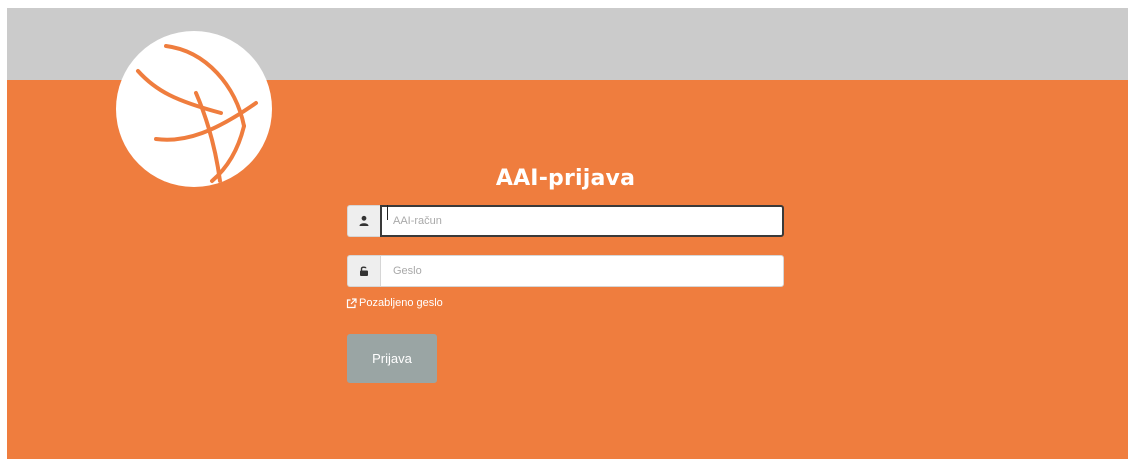 This screenshot has width=1128, height=459. What do you see at coordinates (392, 358) in the screenshot?
I see `login-button: Prijava` at bounding box center [392, 358].